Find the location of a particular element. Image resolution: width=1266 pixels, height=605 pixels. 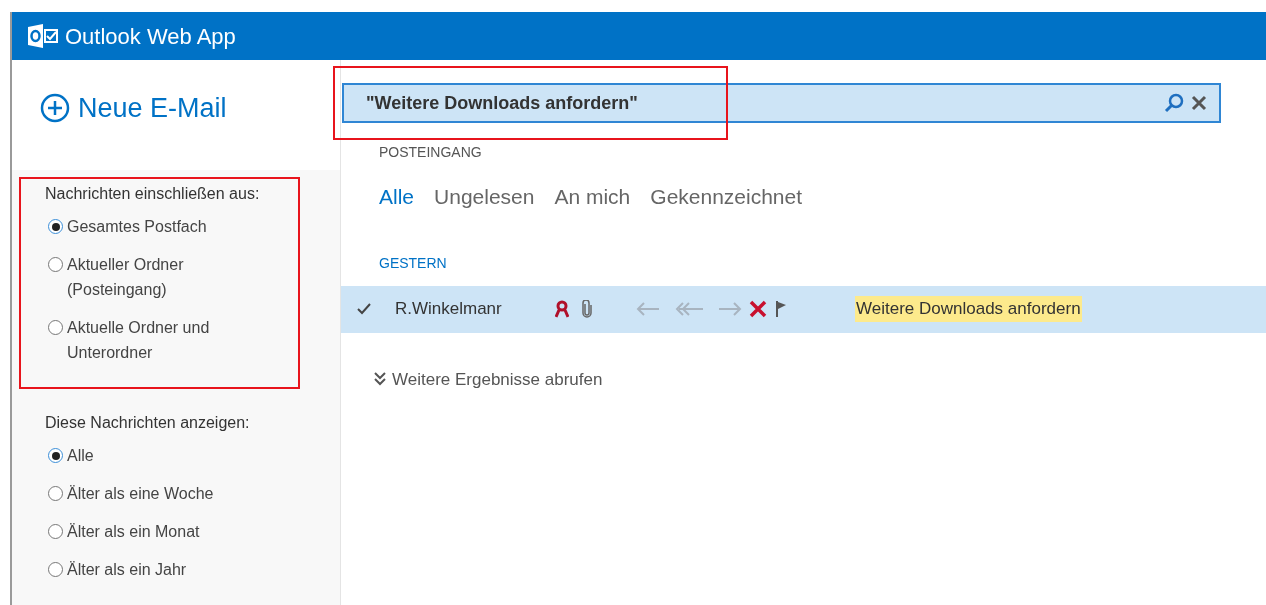

radio-label: Alle is located at coordinates (80, 455).